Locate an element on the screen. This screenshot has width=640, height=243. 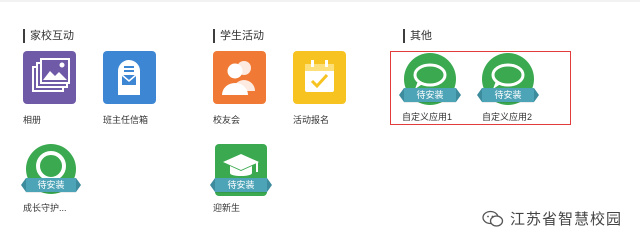
top-divider is located at coordinates (320, 1).